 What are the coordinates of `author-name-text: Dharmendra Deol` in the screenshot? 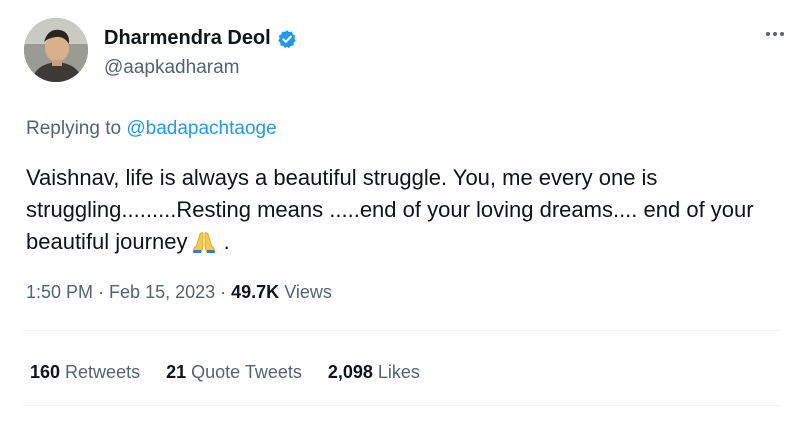 It's located at (187, 38).